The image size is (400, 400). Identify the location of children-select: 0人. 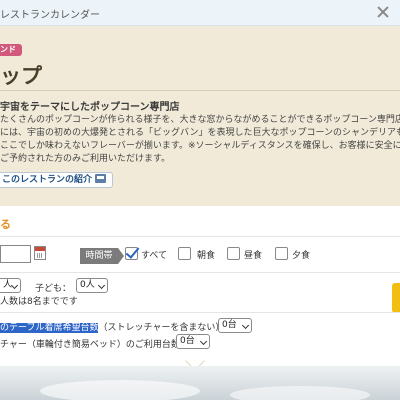
(92, 285).